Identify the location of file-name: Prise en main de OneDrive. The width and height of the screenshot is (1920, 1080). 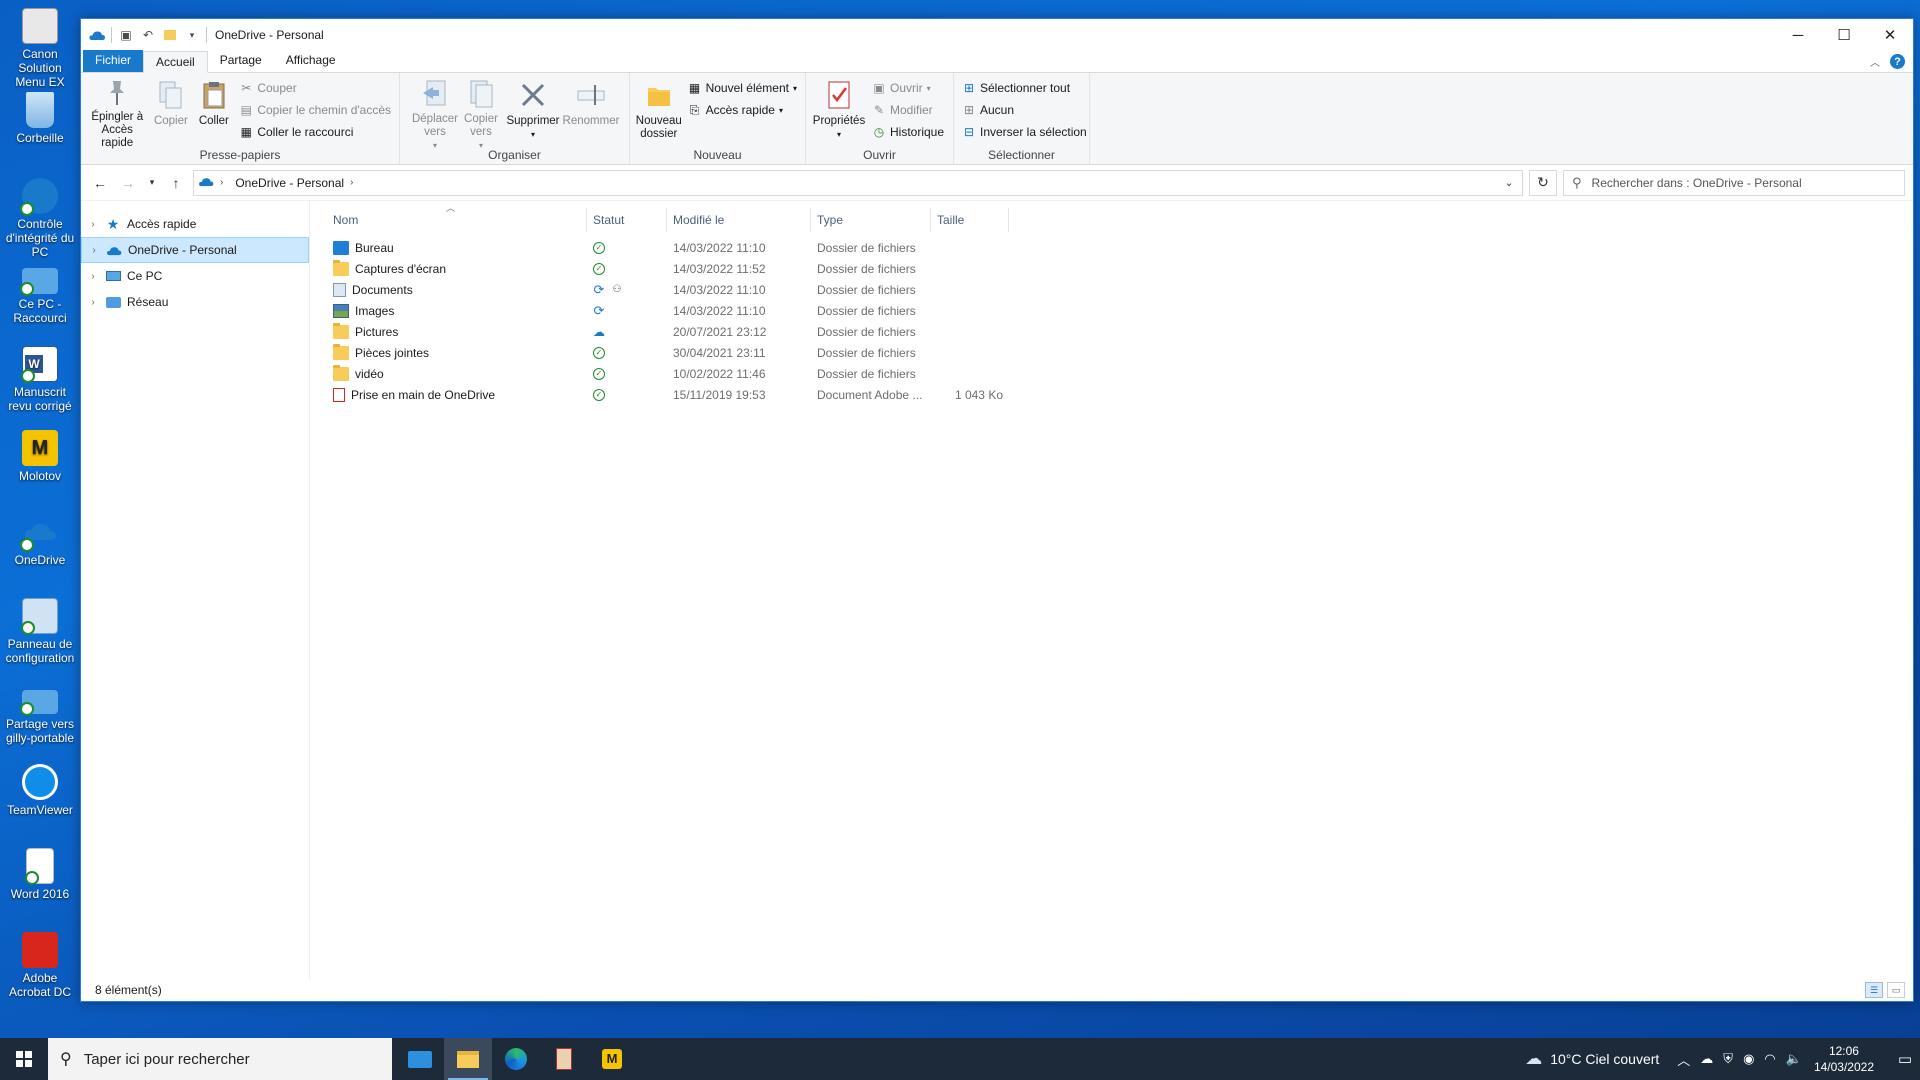
(423, 394).